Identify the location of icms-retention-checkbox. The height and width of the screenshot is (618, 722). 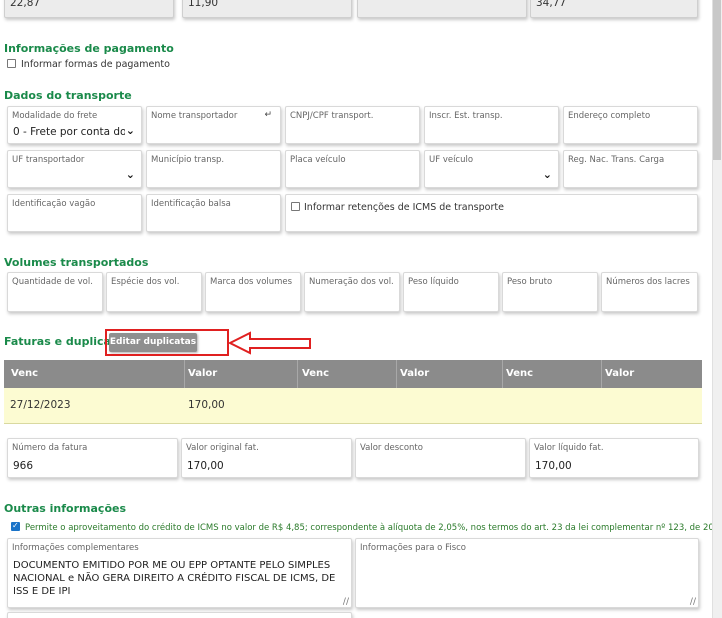
(295, 206).